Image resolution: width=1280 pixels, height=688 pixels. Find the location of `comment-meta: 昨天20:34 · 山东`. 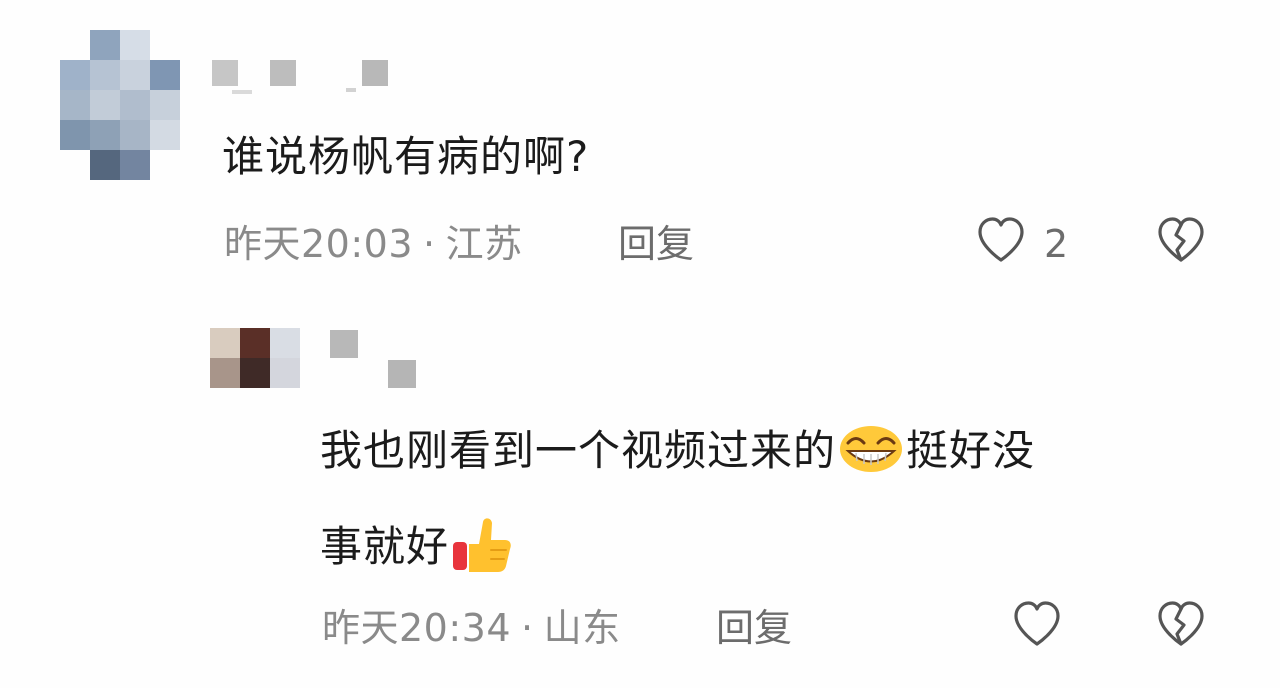

comment-meta: 昨天20:34 · 山东 is located at coordinates (471, 628).